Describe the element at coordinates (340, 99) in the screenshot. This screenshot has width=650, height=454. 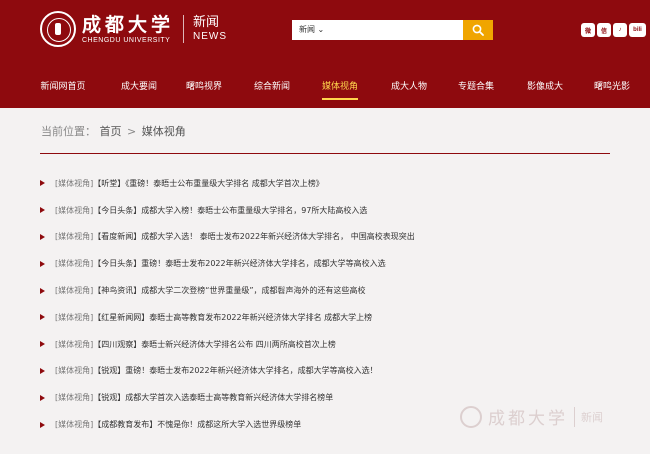
I see `active-tab-indicator` at that location.